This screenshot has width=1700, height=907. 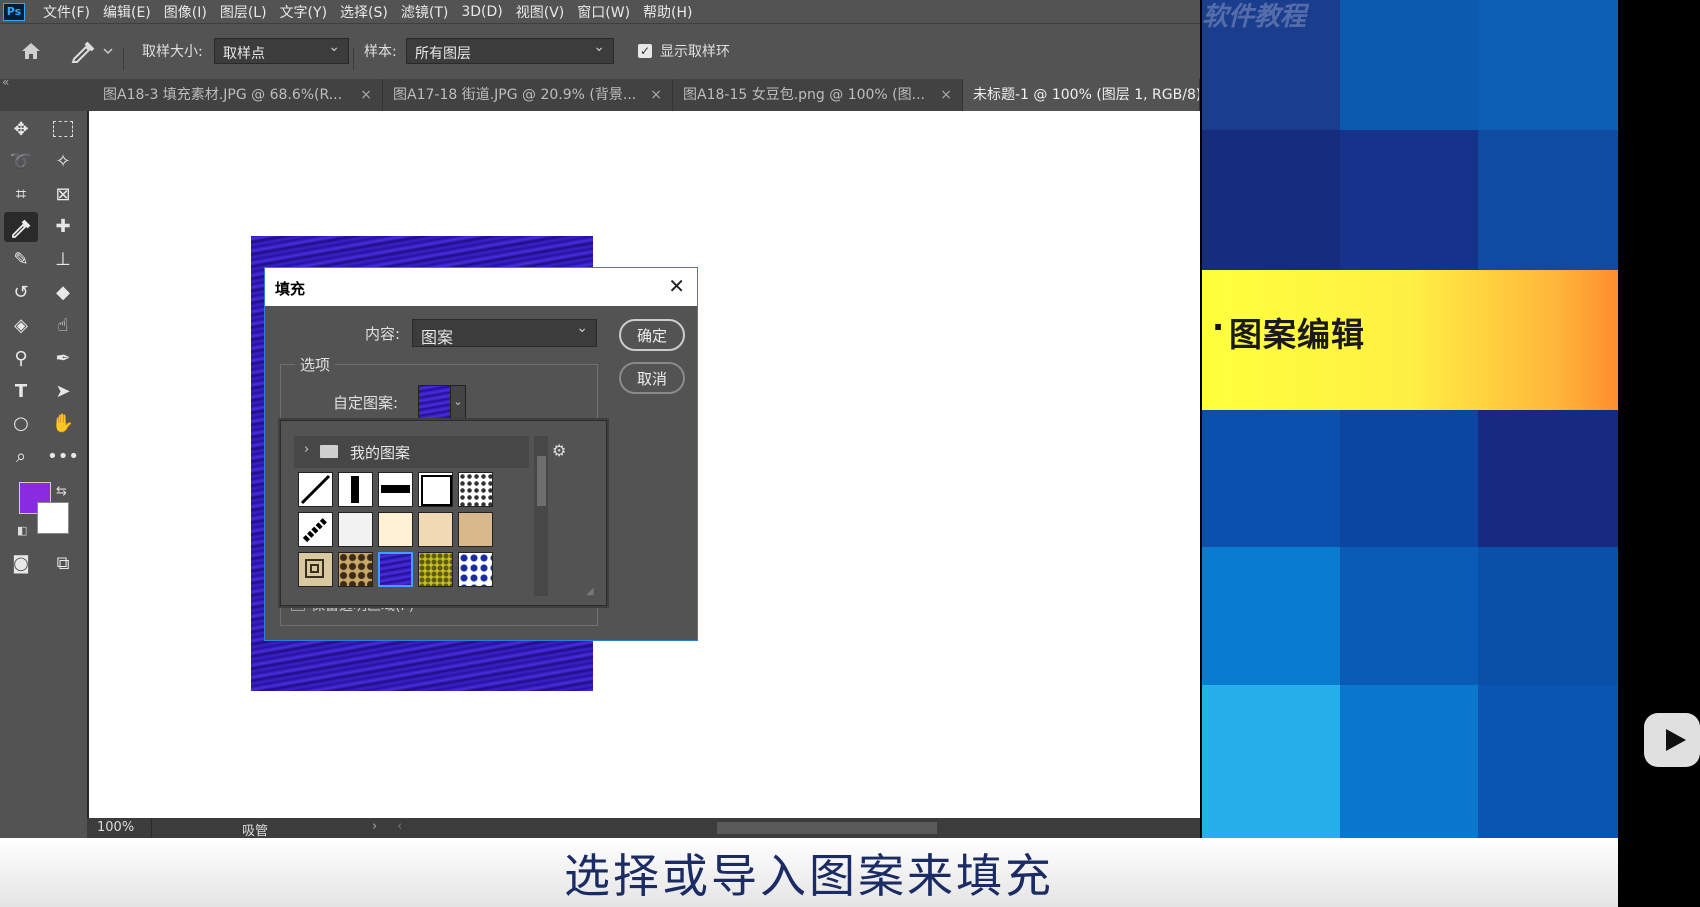 I want to click on tab-untitled-active: 未标题-1 @ 100% (图层 1, RGB/8), so click(x=1081, y=95).